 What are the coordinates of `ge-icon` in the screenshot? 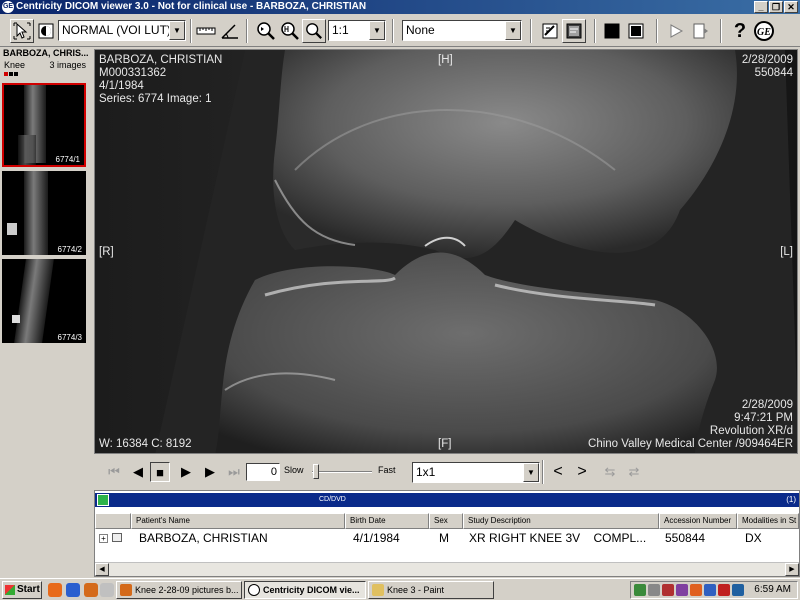 It's located at (254, 590).